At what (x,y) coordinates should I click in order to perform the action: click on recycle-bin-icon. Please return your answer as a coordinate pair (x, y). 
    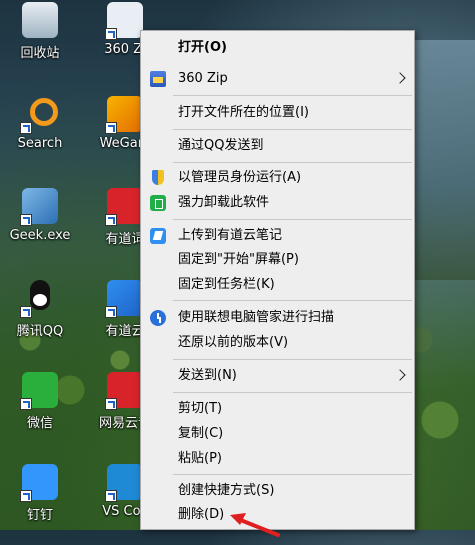
    Looking at the image, I should click on (40, 20).